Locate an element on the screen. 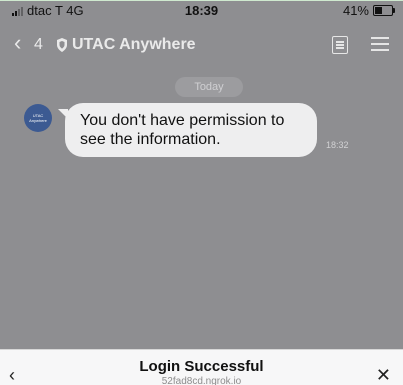 The height and width of the screenshot is (385, 403). close-button: ✕ is located at coordinates (383, 375).